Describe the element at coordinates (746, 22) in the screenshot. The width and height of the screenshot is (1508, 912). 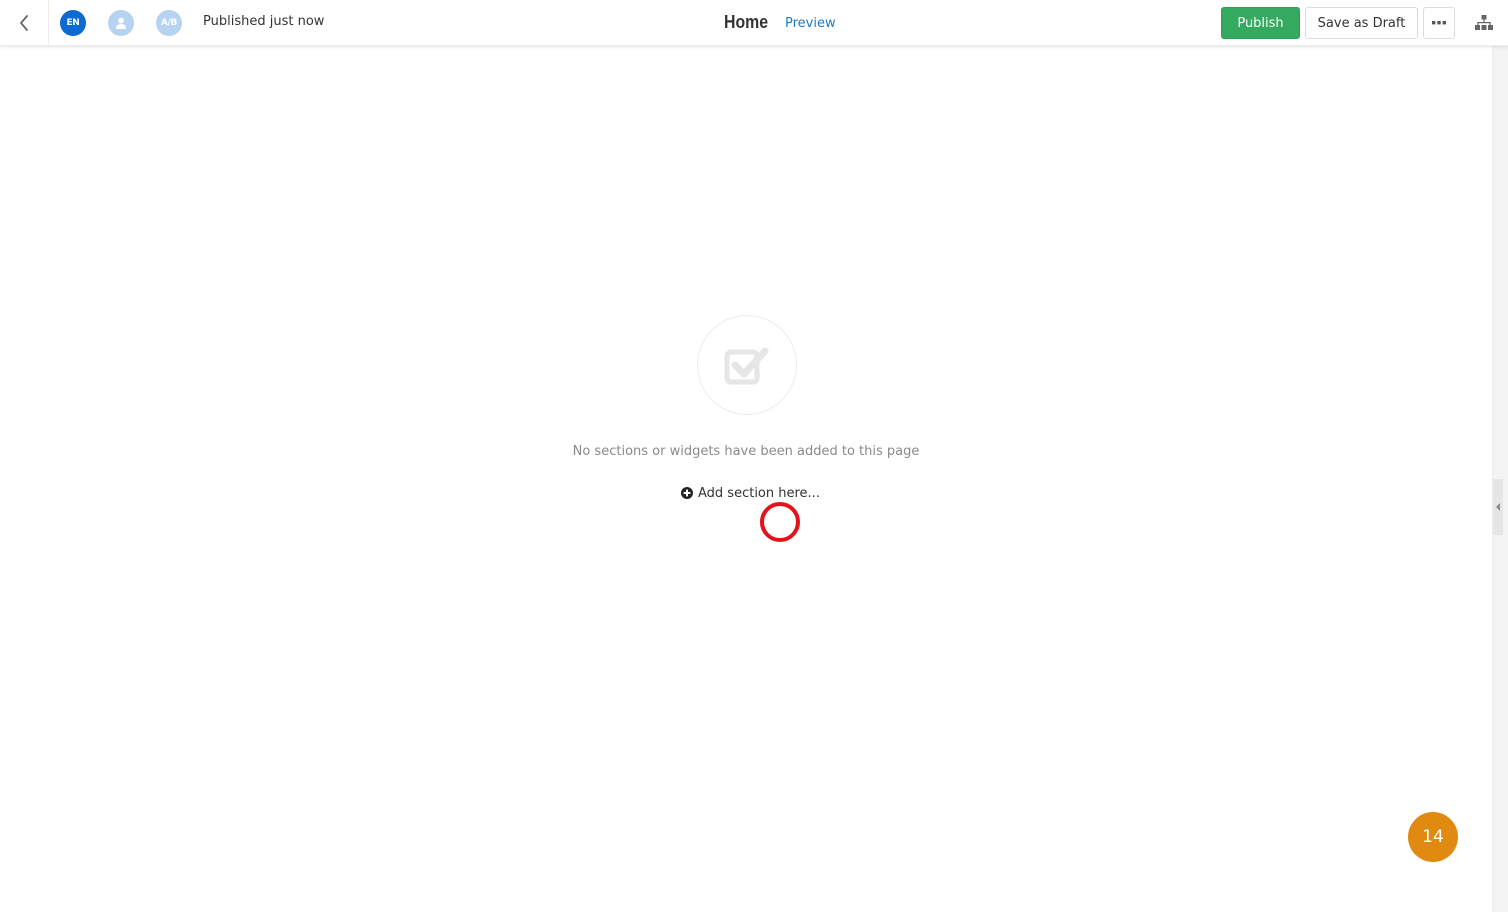
I see `page-title: Home` at that location.